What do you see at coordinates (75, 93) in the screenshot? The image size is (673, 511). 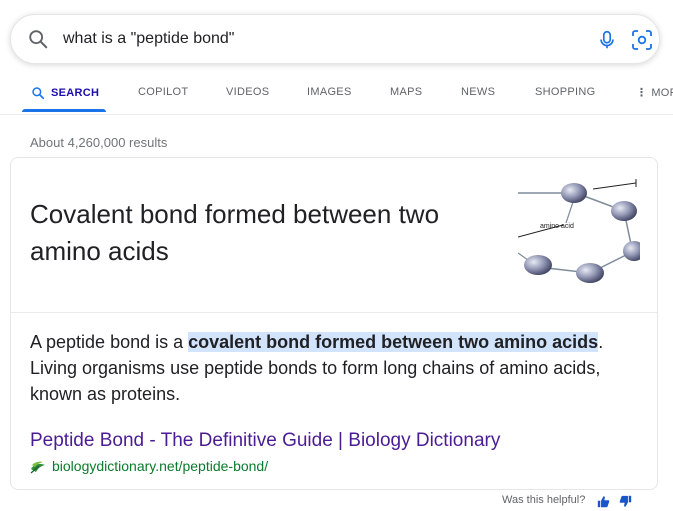 I see `tab-label: SEARCH` at bounding box center [75, 93].